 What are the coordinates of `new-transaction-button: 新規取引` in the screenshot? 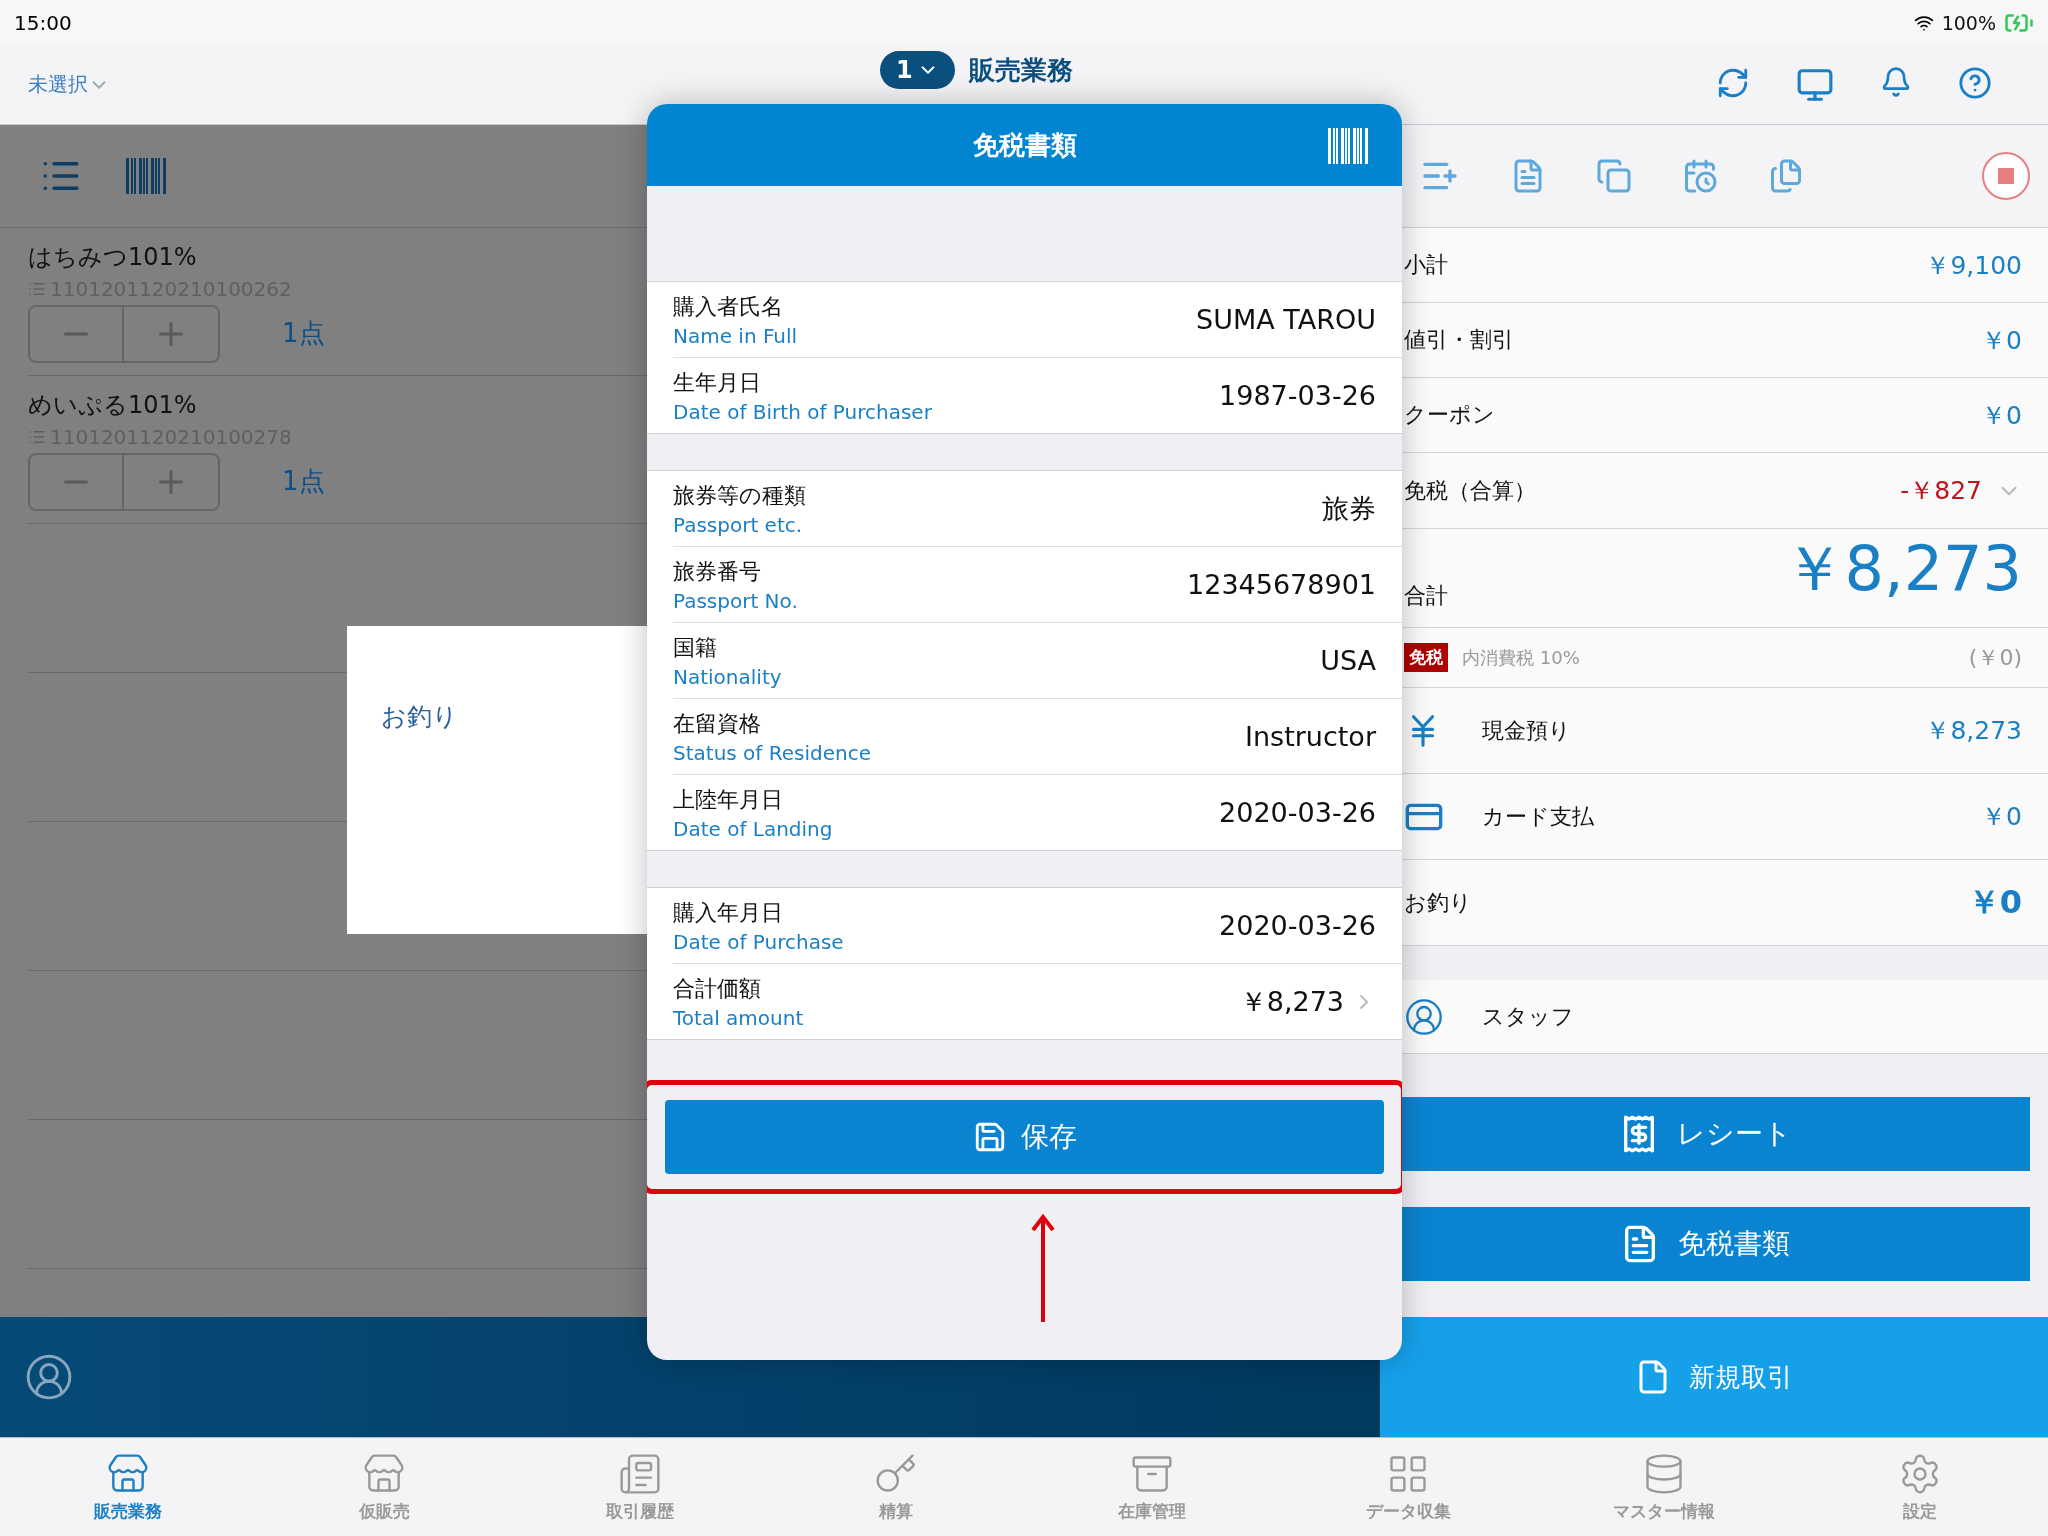 It's located at (1714, 1377).